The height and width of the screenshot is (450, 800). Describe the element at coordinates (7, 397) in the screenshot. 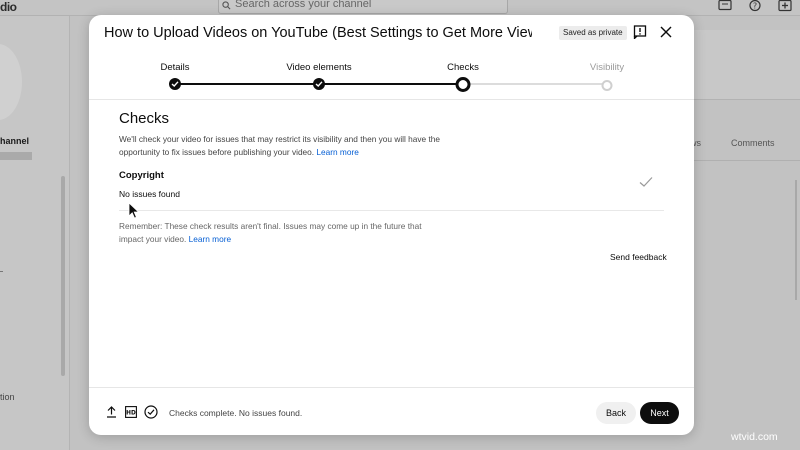

I see `background-sidebar-text: tion` at that location.